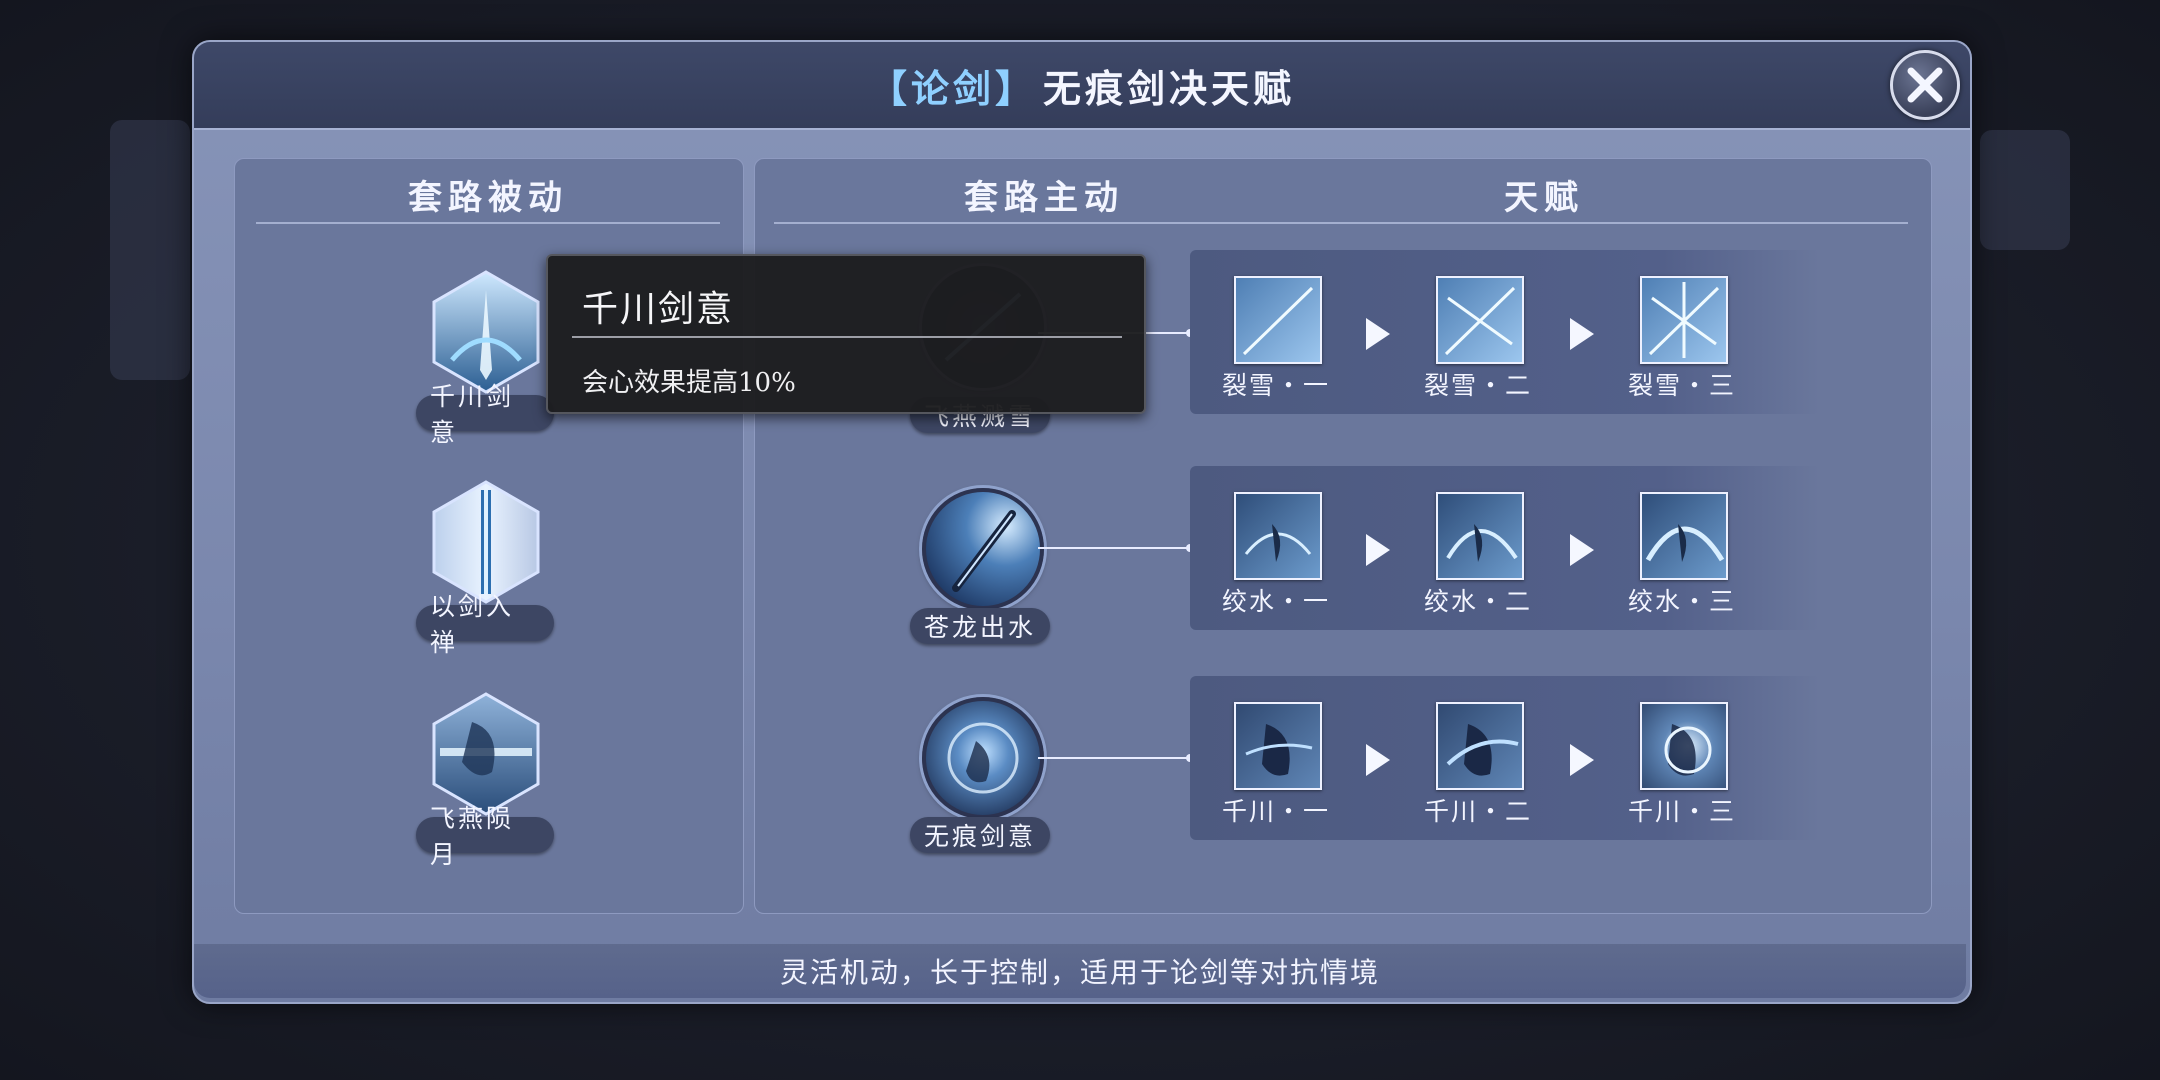 This screenshot has width=2160, height=1080. I want to click on close-button, so click(1925, 85).